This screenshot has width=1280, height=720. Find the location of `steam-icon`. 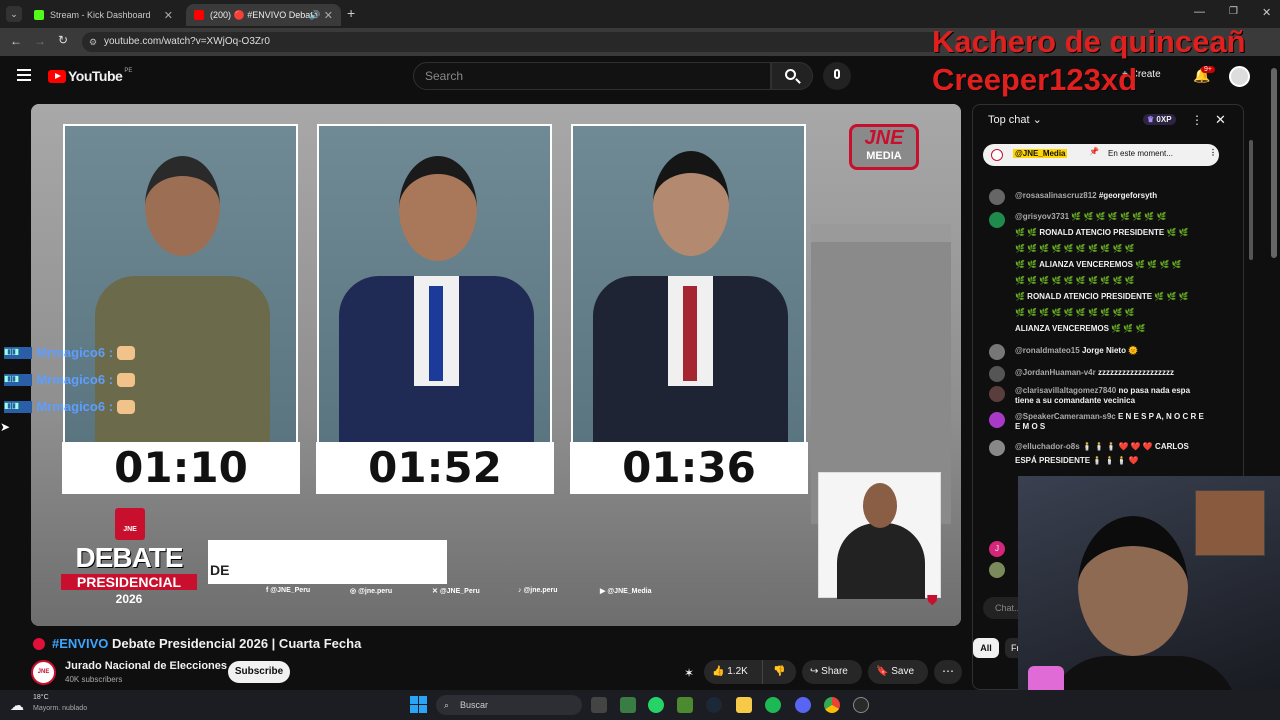

steam-icon is located at coordinates (714, 705).